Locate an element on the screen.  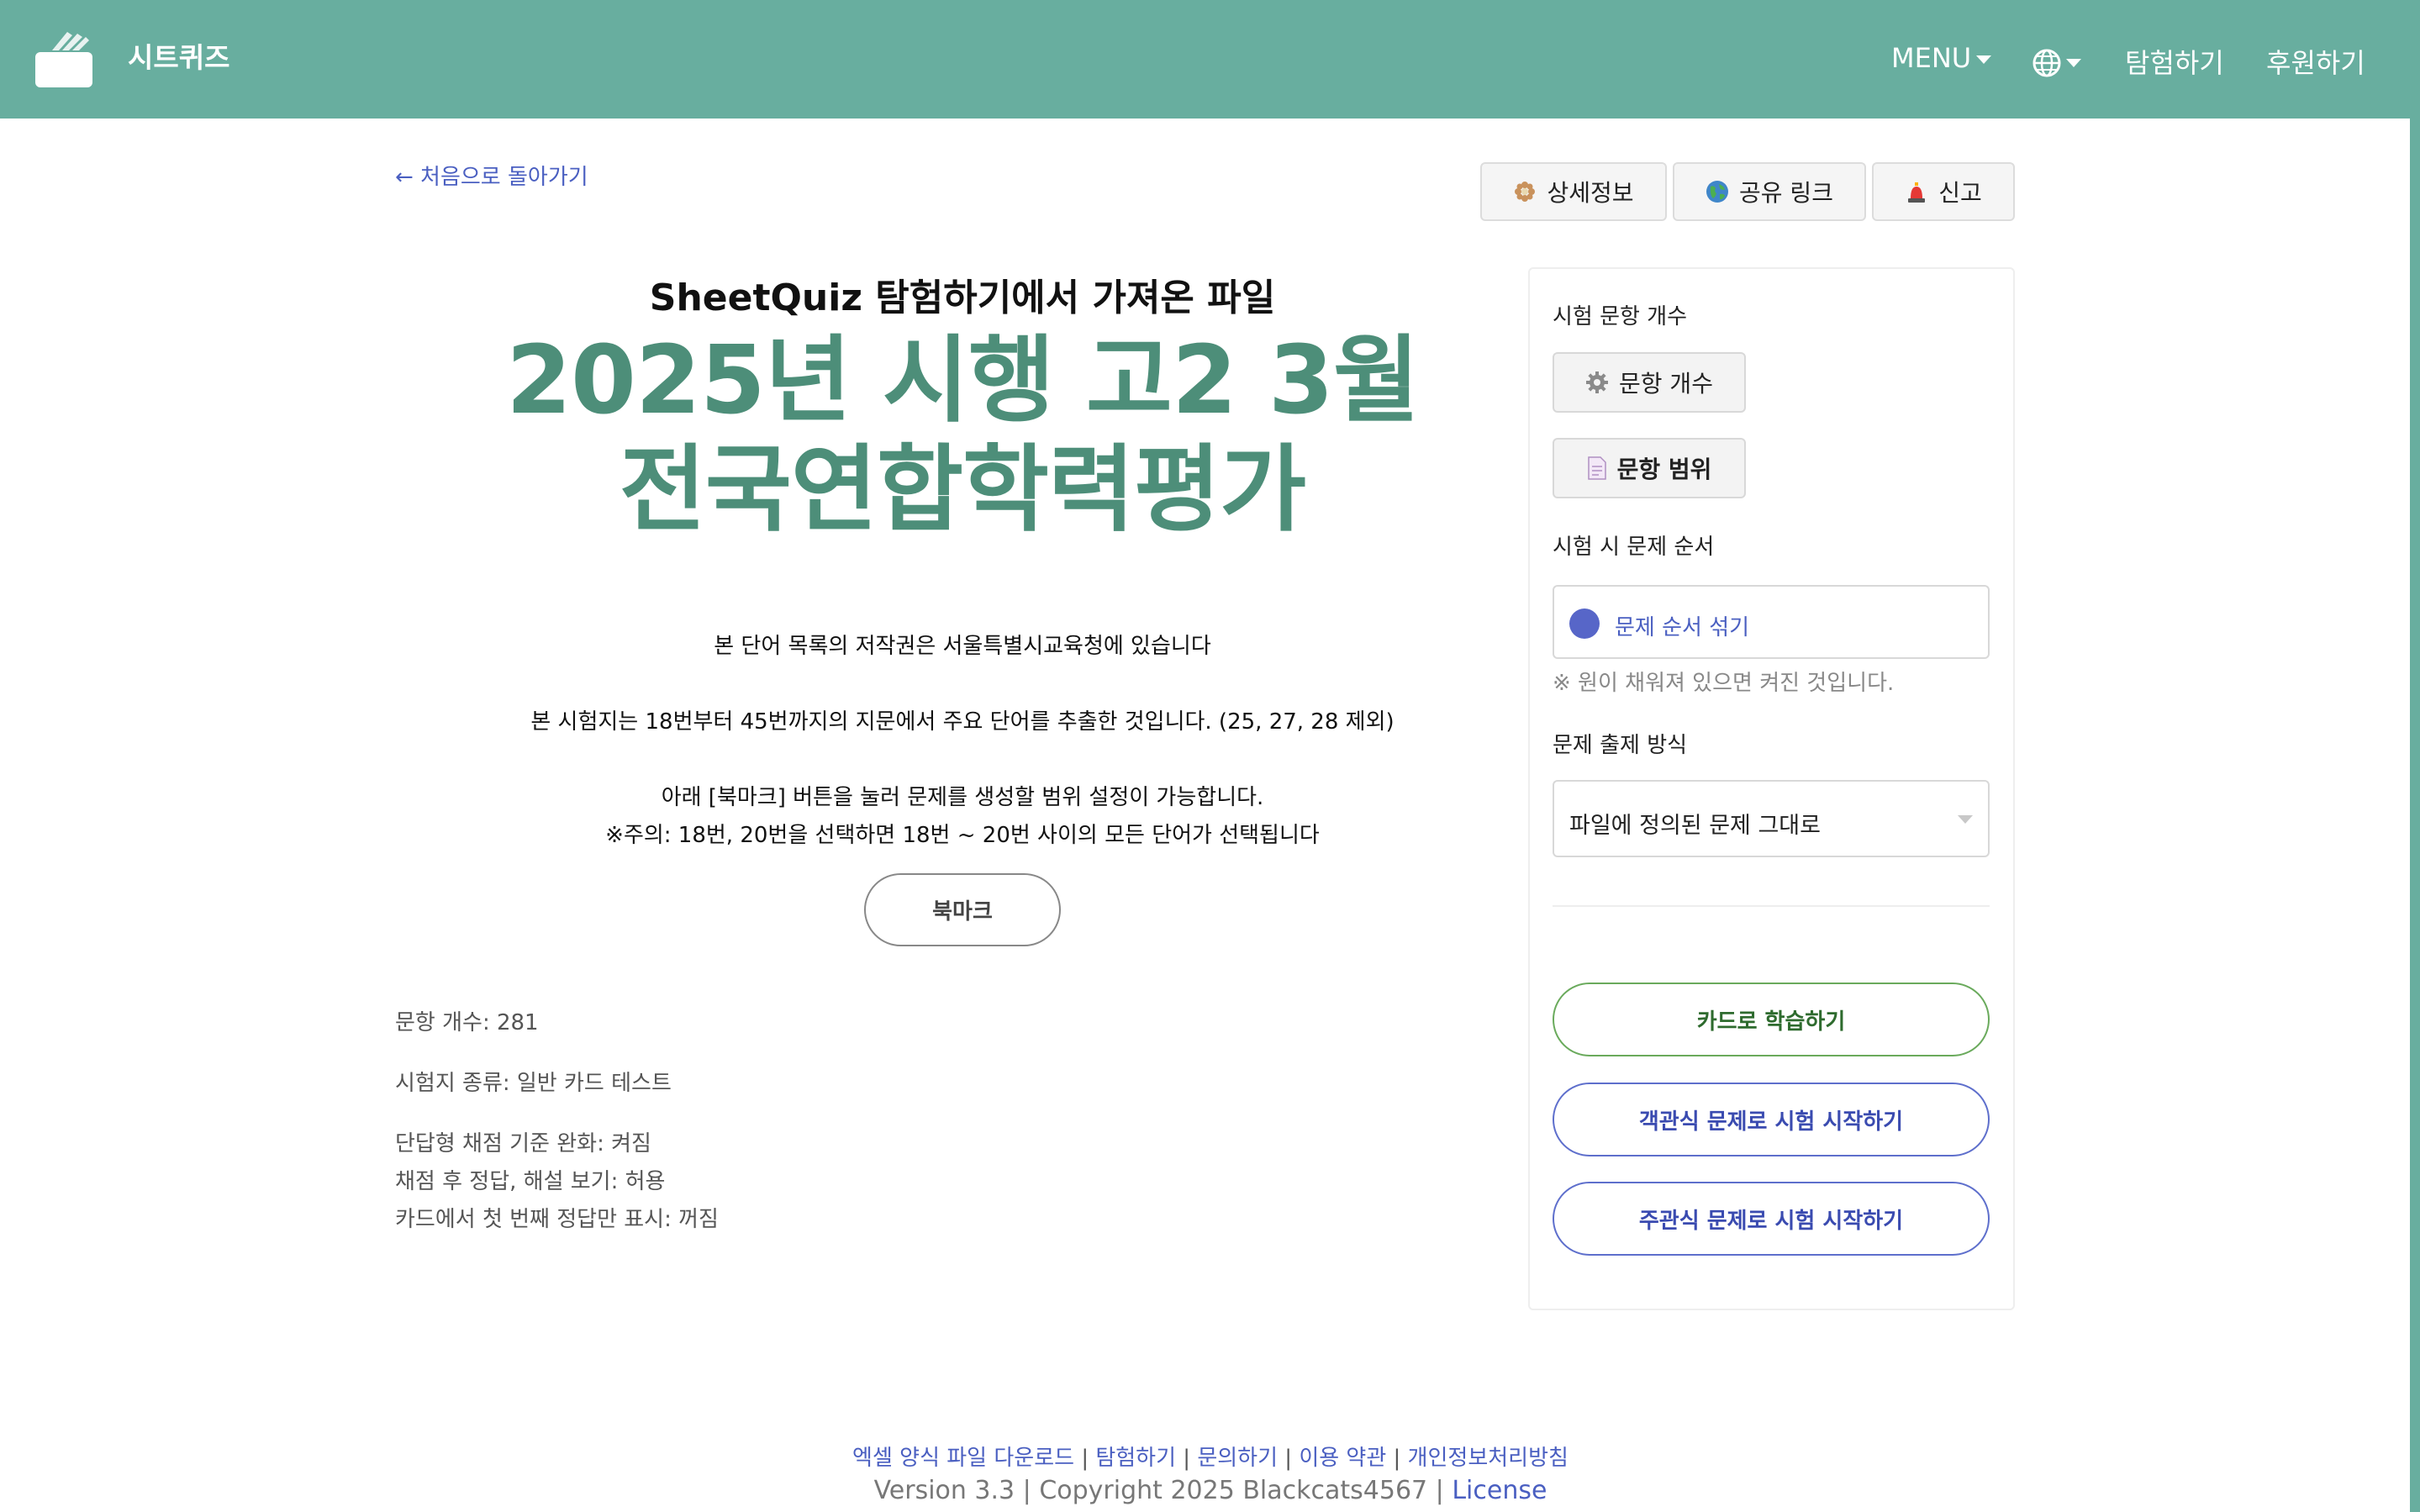
study-with-cards-button: 카드로 학습하기 is located at coordinates (1772, 1019).